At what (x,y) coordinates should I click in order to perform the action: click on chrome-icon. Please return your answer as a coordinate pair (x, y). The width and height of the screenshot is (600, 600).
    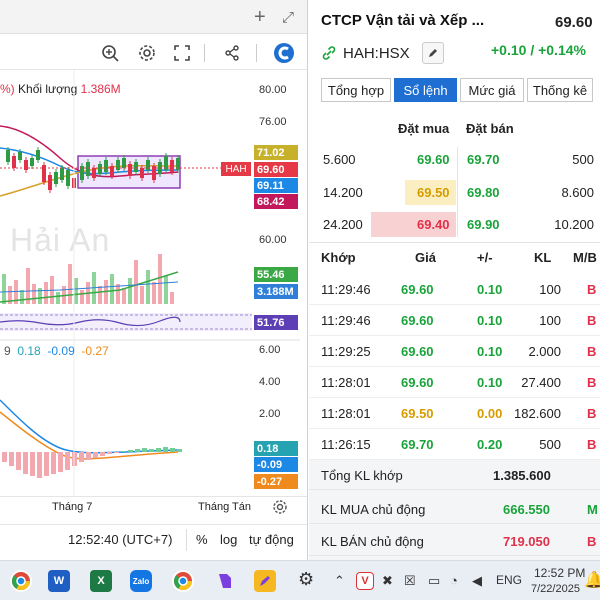
    Looking at the image, I should click on (21, 581).